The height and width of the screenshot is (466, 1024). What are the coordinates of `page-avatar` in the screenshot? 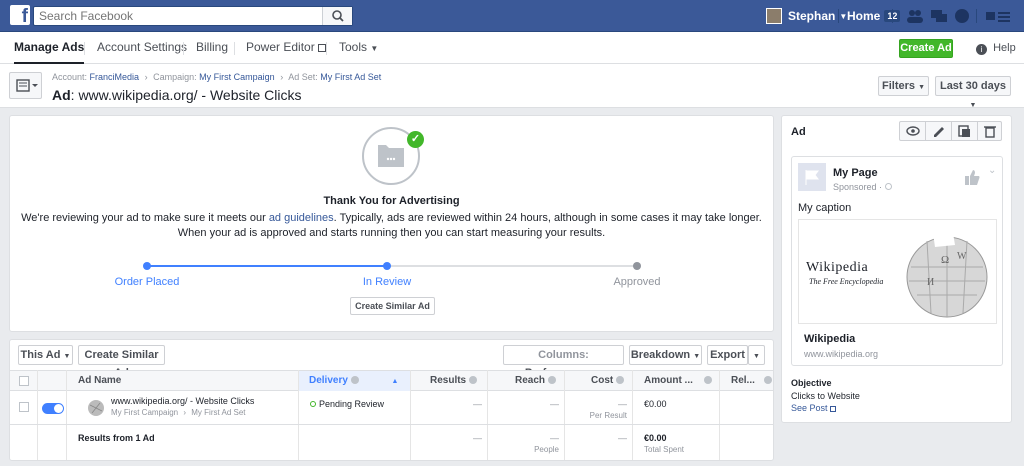 It's located at (812, 177).